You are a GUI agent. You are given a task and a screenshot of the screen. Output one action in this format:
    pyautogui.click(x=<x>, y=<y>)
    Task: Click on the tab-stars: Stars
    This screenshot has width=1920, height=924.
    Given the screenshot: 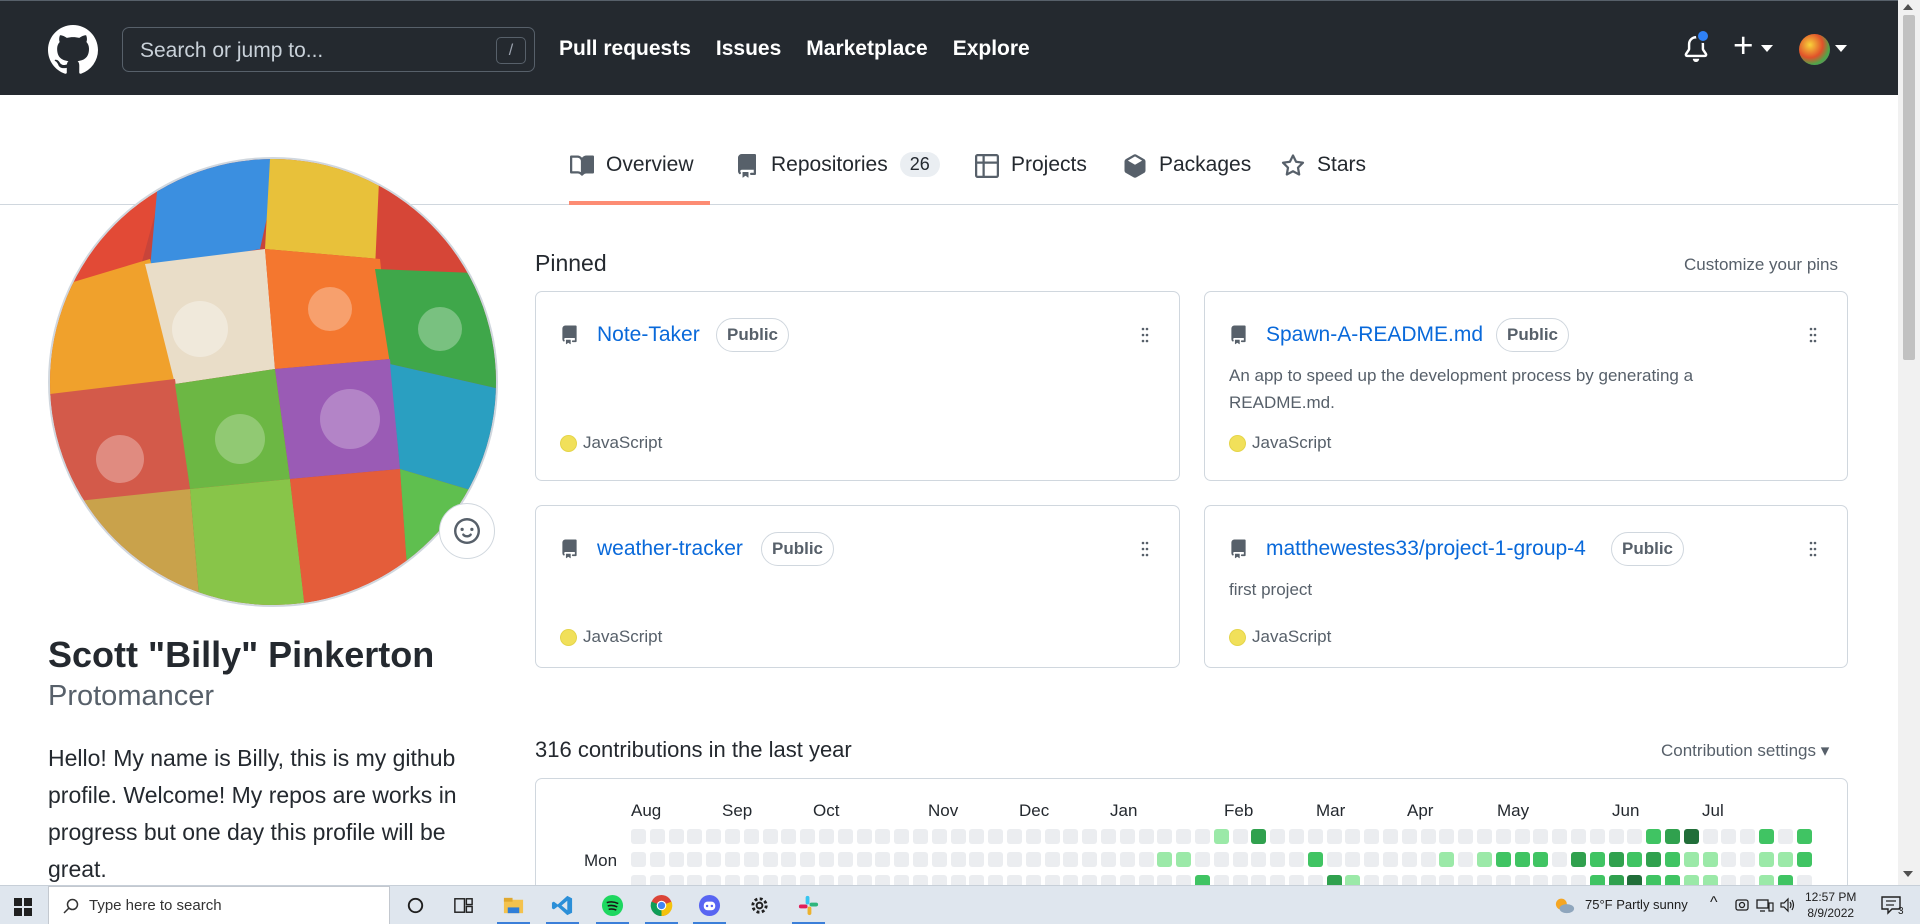 What is the action you would take?
    pyautogui.click(x=1323, y=179)
    